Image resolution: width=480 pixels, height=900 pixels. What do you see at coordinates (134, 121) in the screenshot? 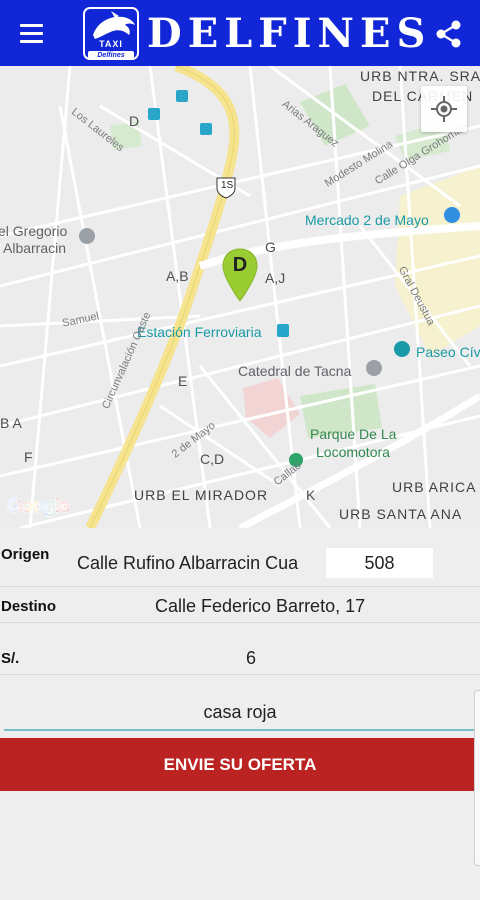
I see `map-label-d: D` at bounding box center [134, 121].